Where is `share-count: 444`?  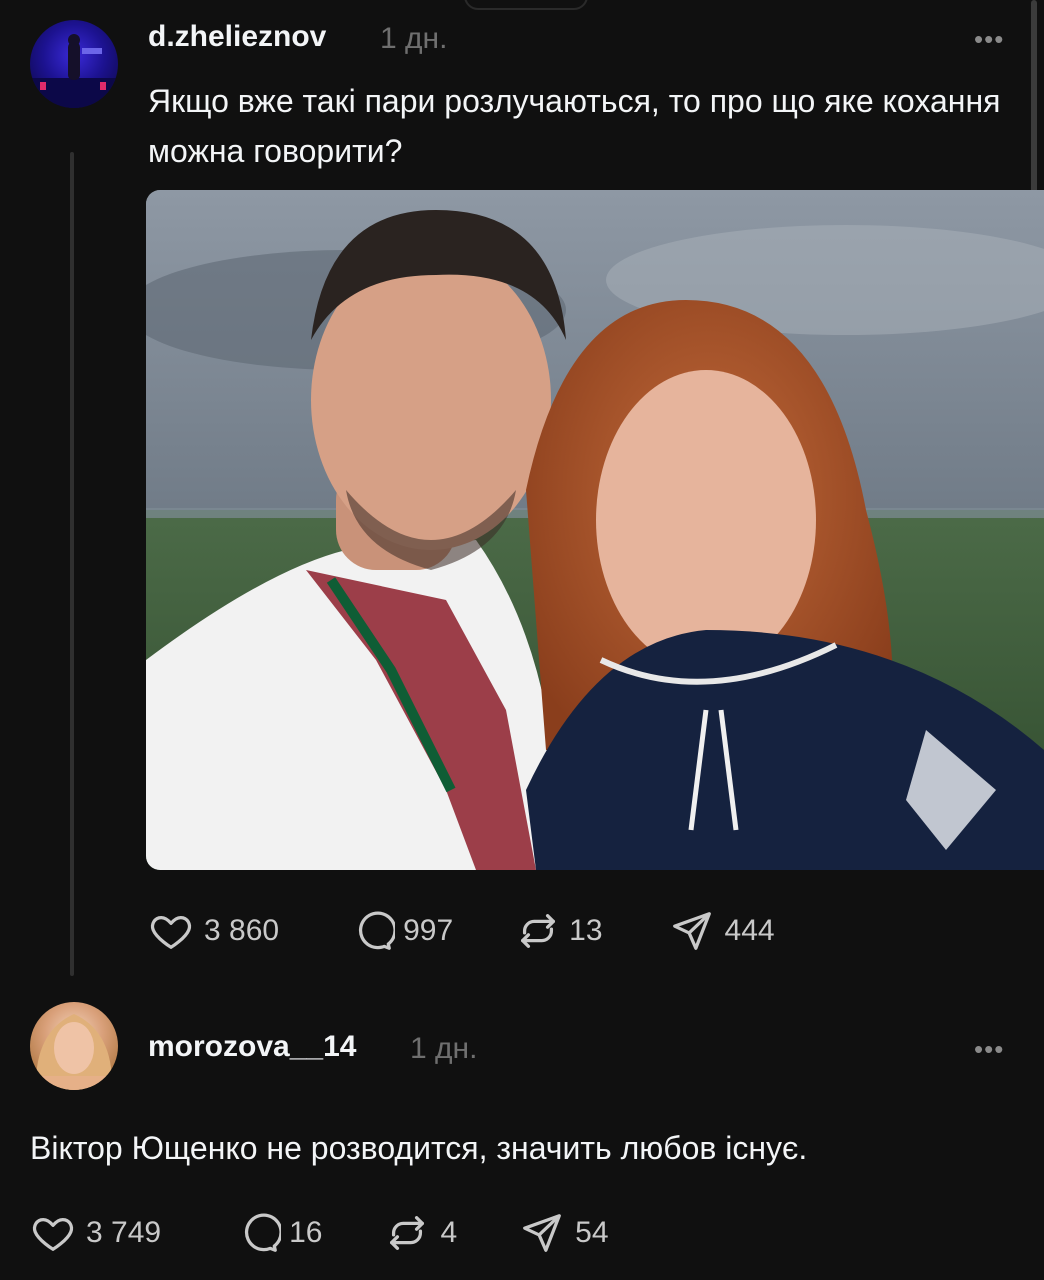 share-count: 444 is located at coordinates (749, 930).